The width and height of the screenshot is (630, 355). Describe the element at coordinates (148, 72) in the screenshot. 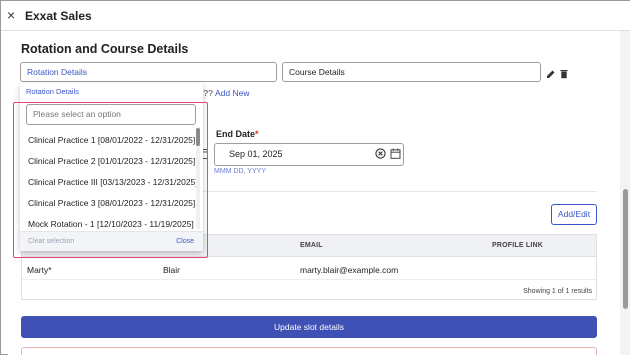

I see `rotation-details-select: Rotation Details` at that location.